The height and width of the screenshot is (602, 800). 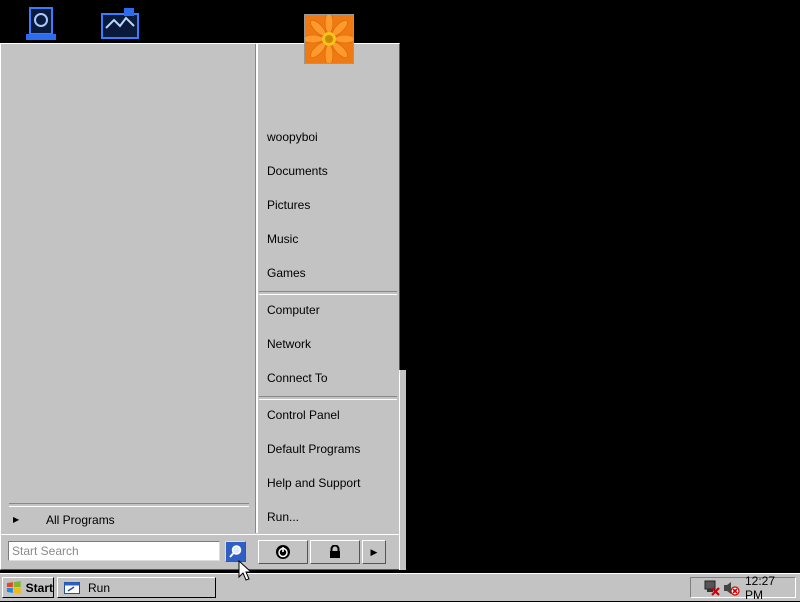 What do you see at coordinates (303, 415) in the screenshot?
I see `menu-item-control-panel: Control Panel` at bounding box center [303, 415].